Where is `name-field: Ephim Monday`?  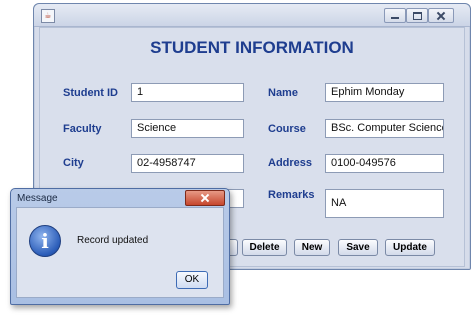 name-field: Ephim Monday is located at coordinates (384, 92).